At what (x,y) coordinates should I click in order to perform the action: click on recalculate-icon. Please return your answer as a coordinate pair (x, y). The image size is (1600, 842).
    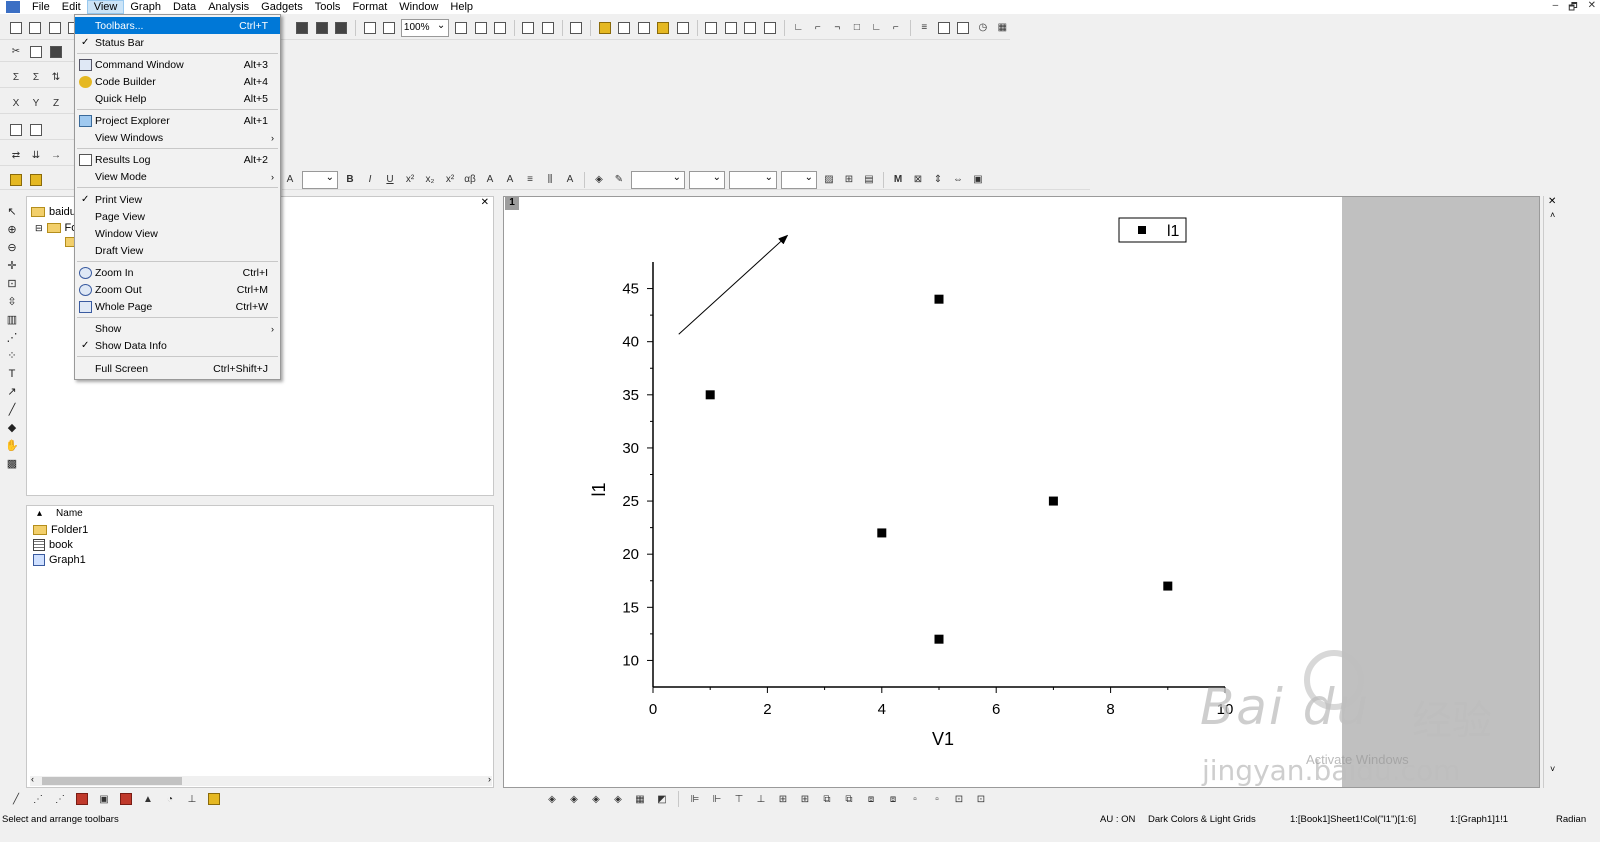
    Looking at the image, I should click on (370, 28).